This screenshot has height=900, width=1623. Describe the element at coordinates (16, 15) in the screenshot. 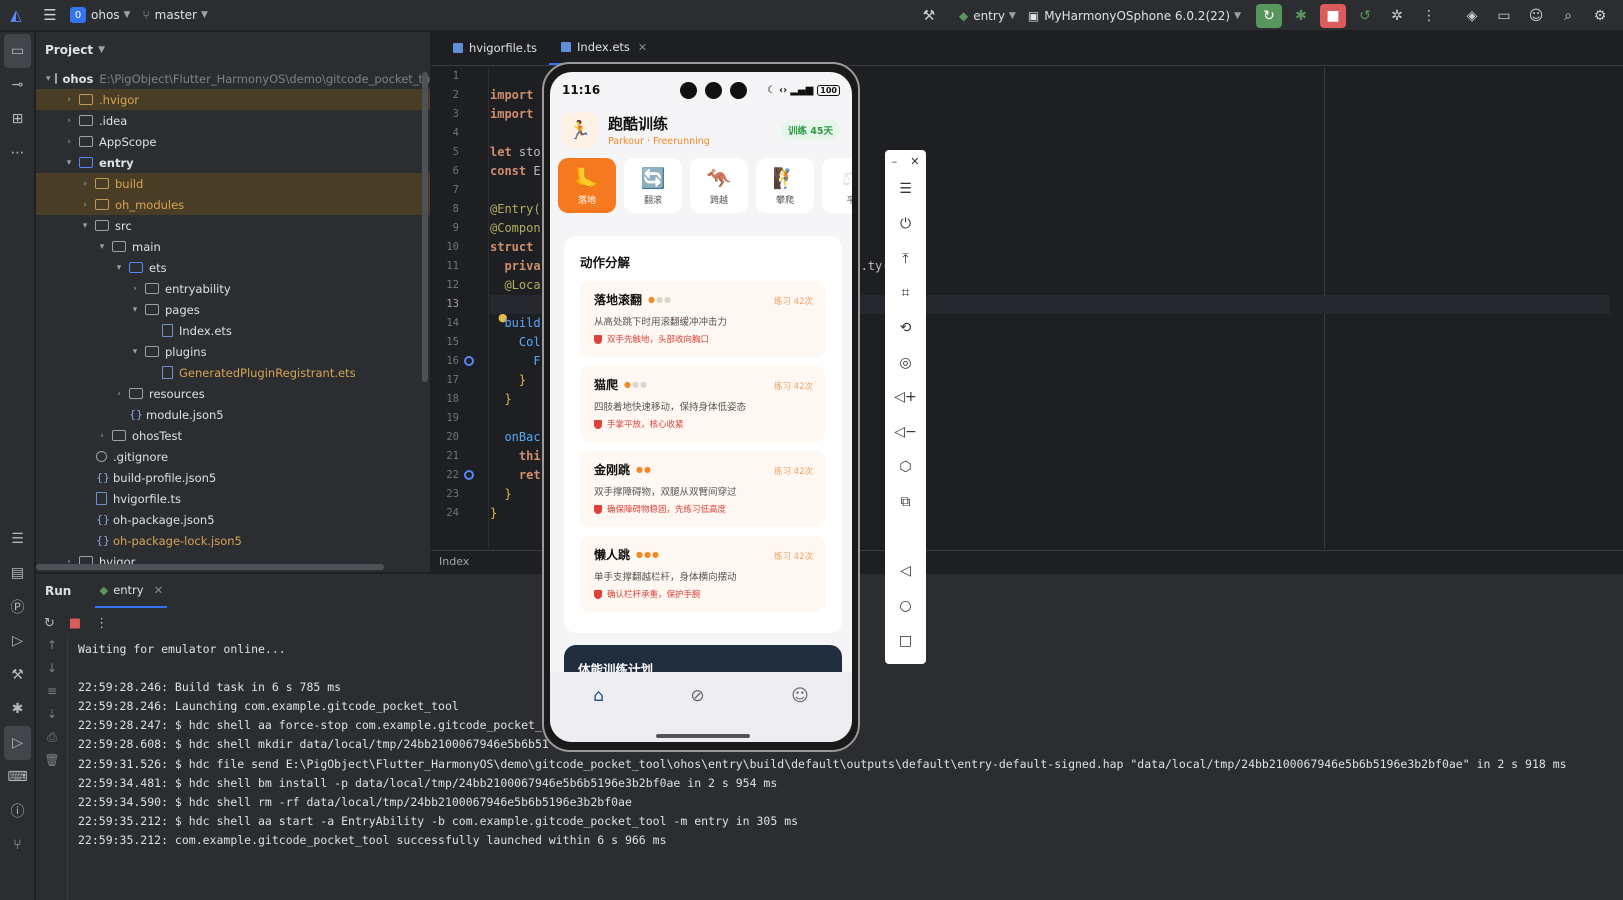

I see `app-logo-icon: ◭` at that location.